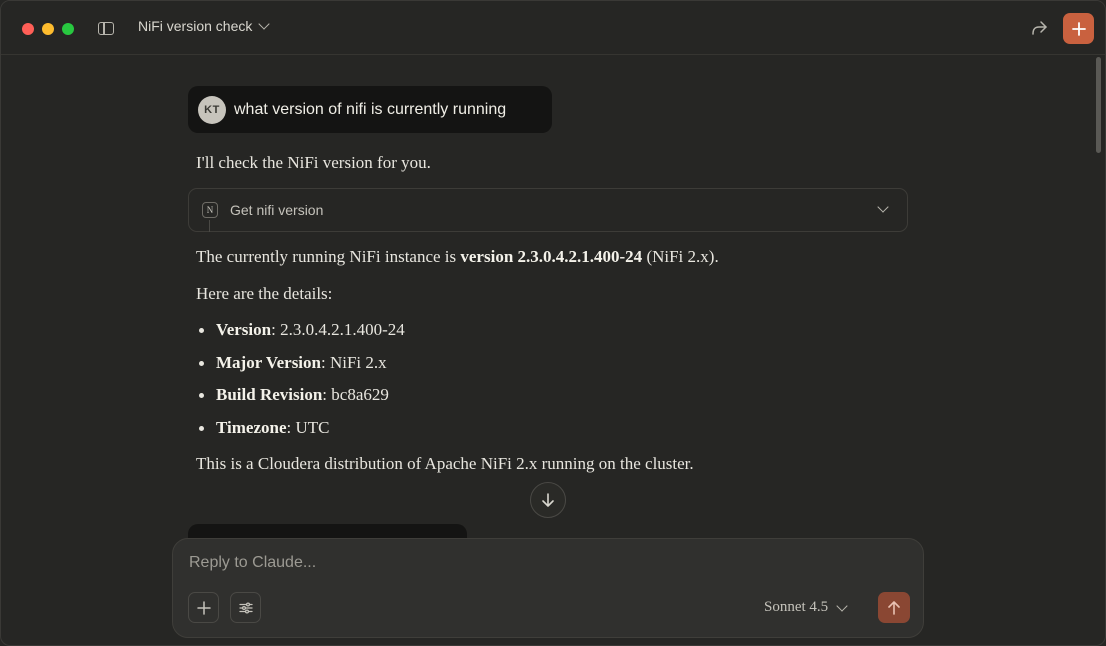 The height and width of the screenshot is (646, 1106). What do you see at coordinates (209, 226) in the screenshot?
I see `divider` at bounding box center [209, 226].